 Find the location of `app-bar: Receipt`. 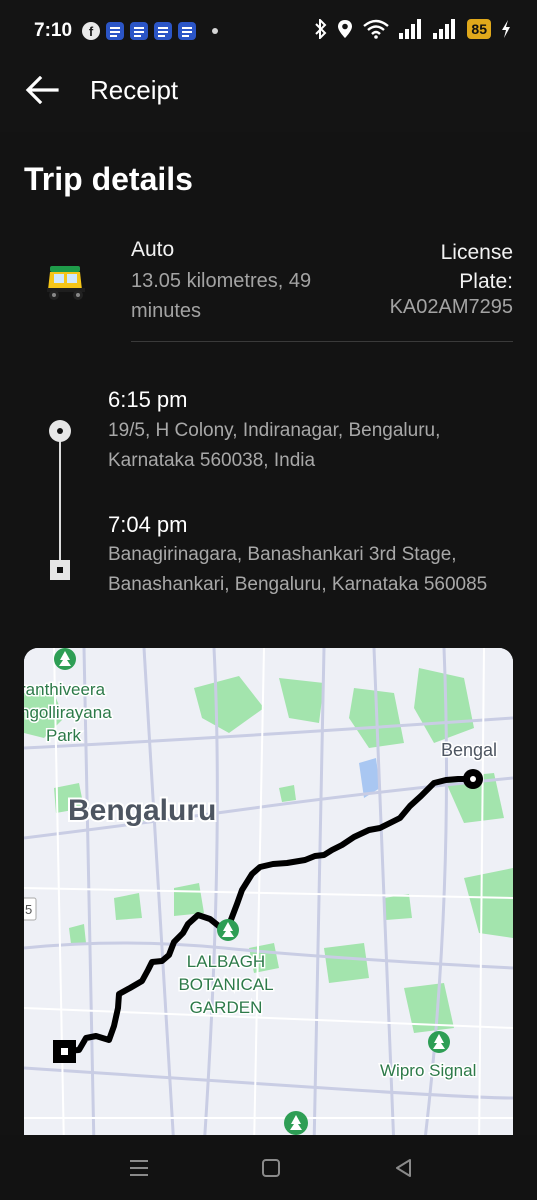

app-bar: Receipt is located at coordinates (268, 97).